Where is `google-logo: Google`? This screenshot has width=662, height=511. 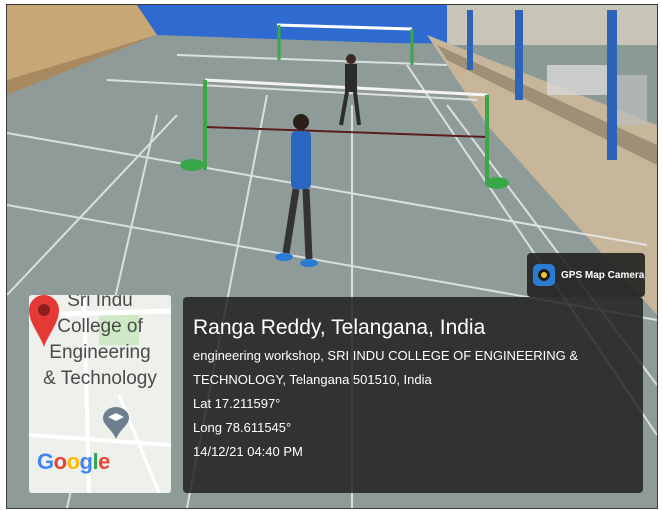 google-logo: Google is located at coordinates (73, 461).